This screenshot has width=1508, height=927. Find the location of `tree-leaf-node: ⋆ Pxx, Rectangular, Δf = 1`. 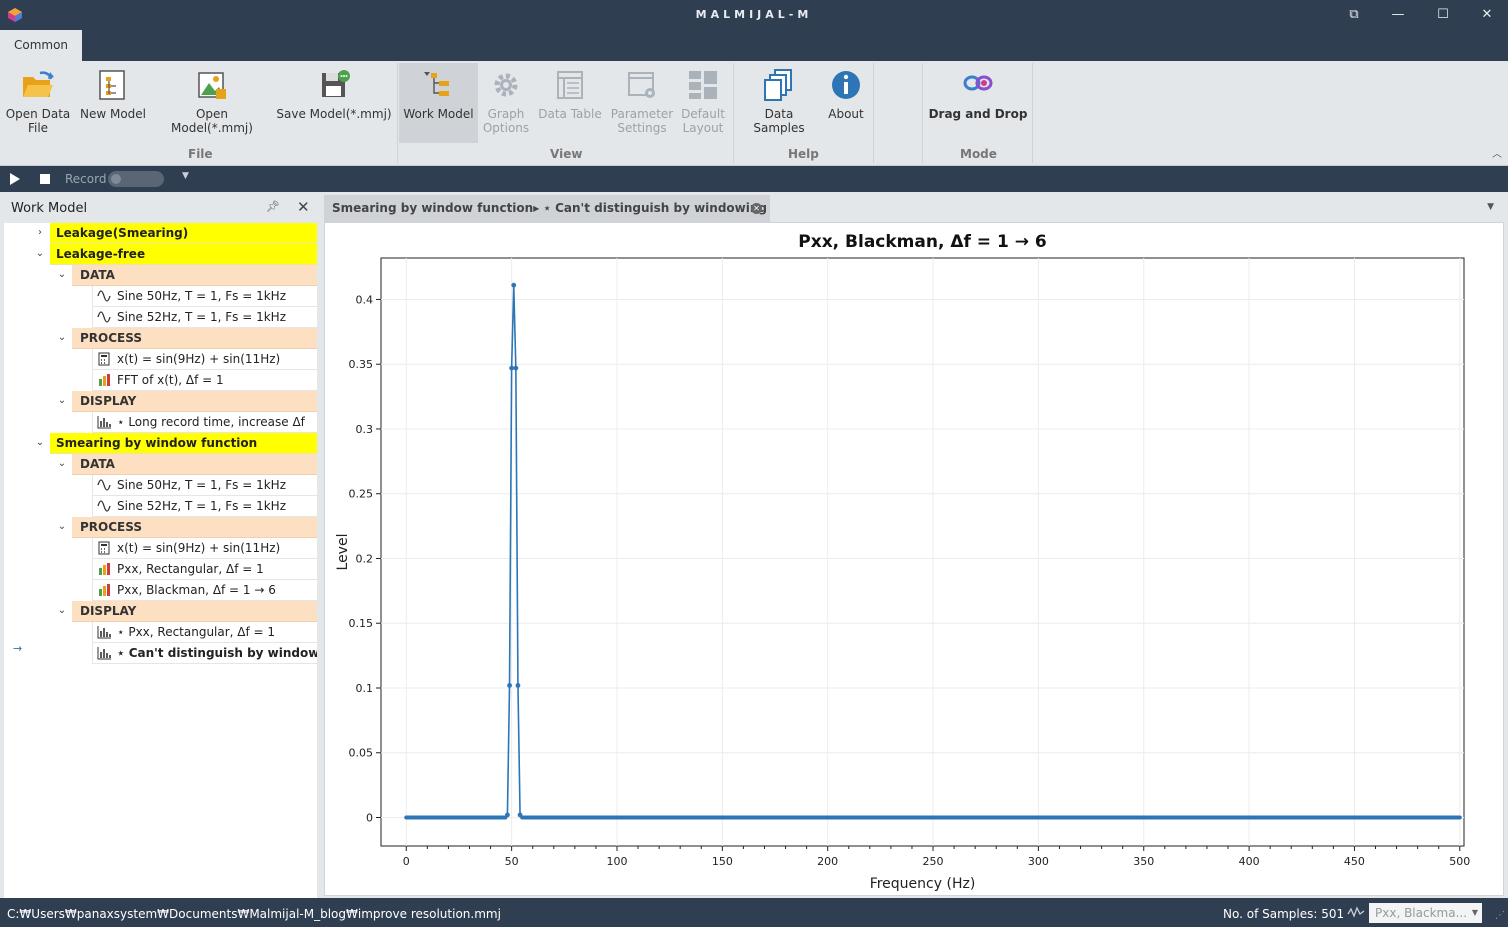

tree-leaf-node: ⋆ Pxx, Rectangular, Δf = 1 is located at coordinates (204, 632).